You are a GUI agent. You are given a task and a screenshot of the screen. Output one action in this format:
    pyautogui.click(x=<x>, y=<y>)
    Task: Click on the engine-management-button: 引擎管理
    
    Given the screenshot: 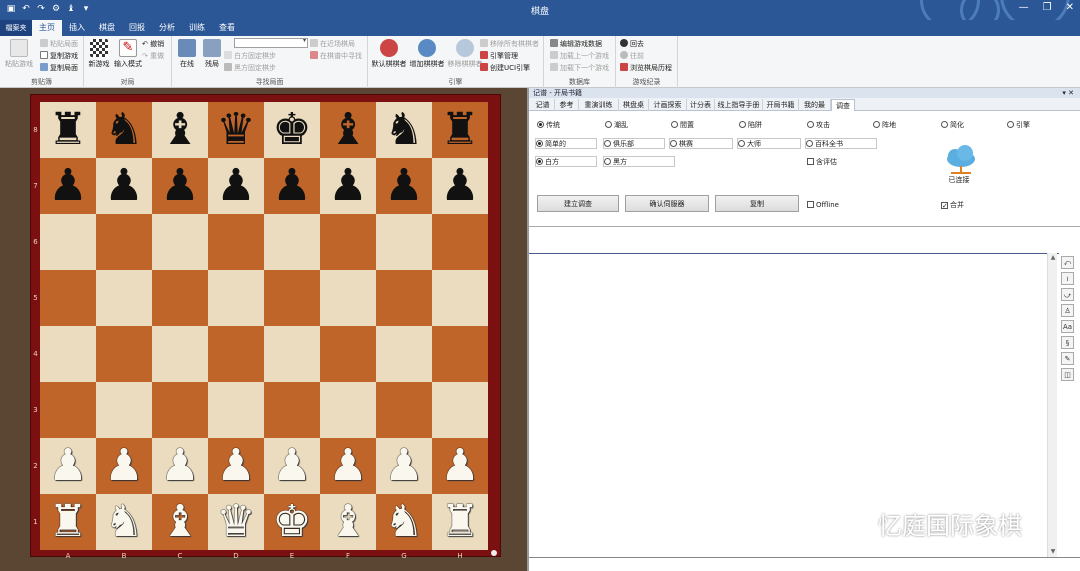 What is the action you would take?
    pyautogui.click(x=499, y=56)
    